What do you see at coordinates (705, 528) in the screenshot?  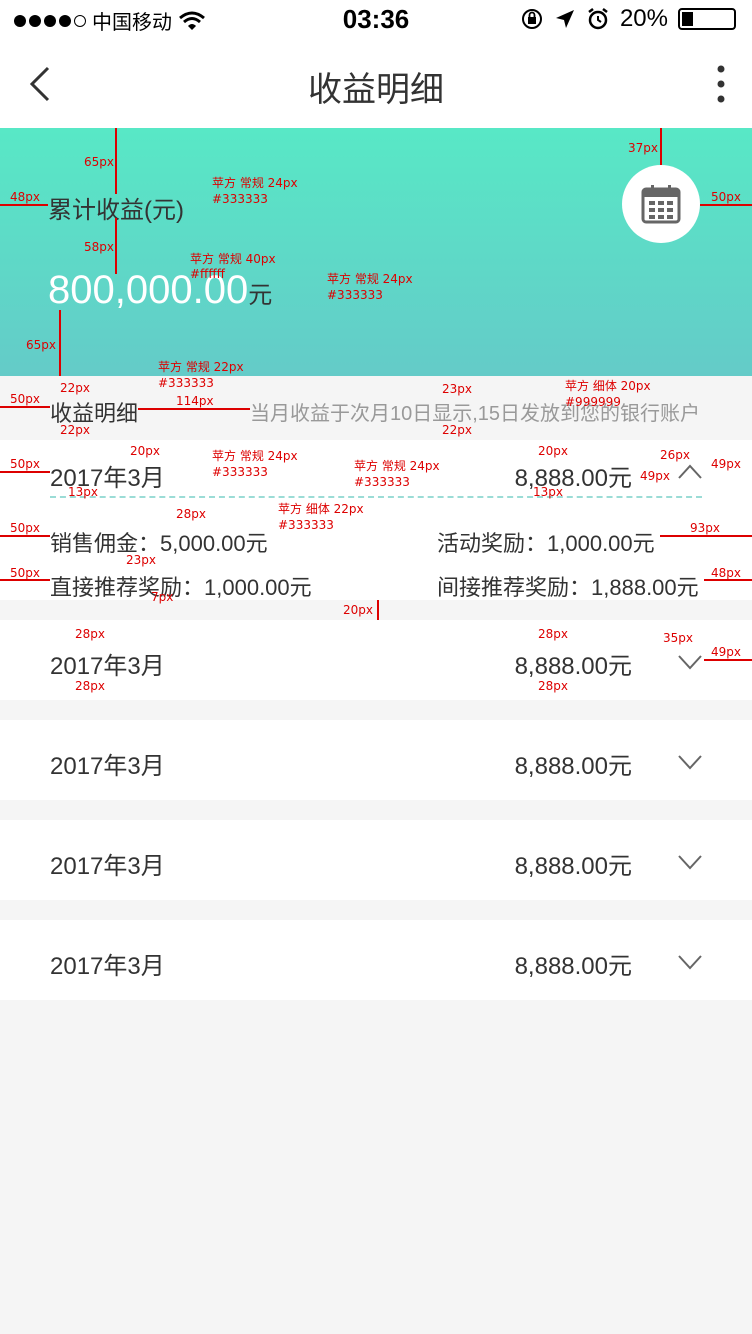 I see `spec-annotation: 93px` at bounding box center [705, 528].